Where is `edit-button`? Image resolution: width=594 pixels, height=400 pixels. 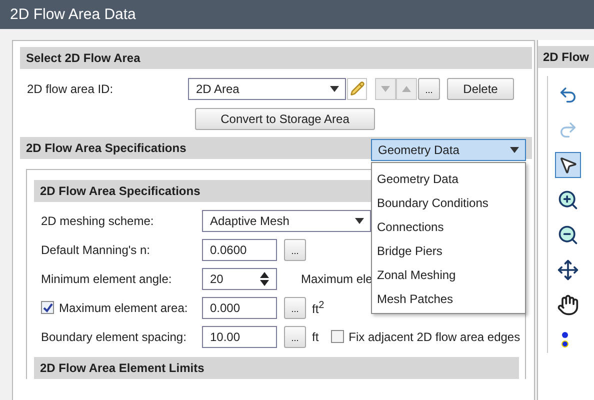
edit-button is located at coordinates (357, 89).